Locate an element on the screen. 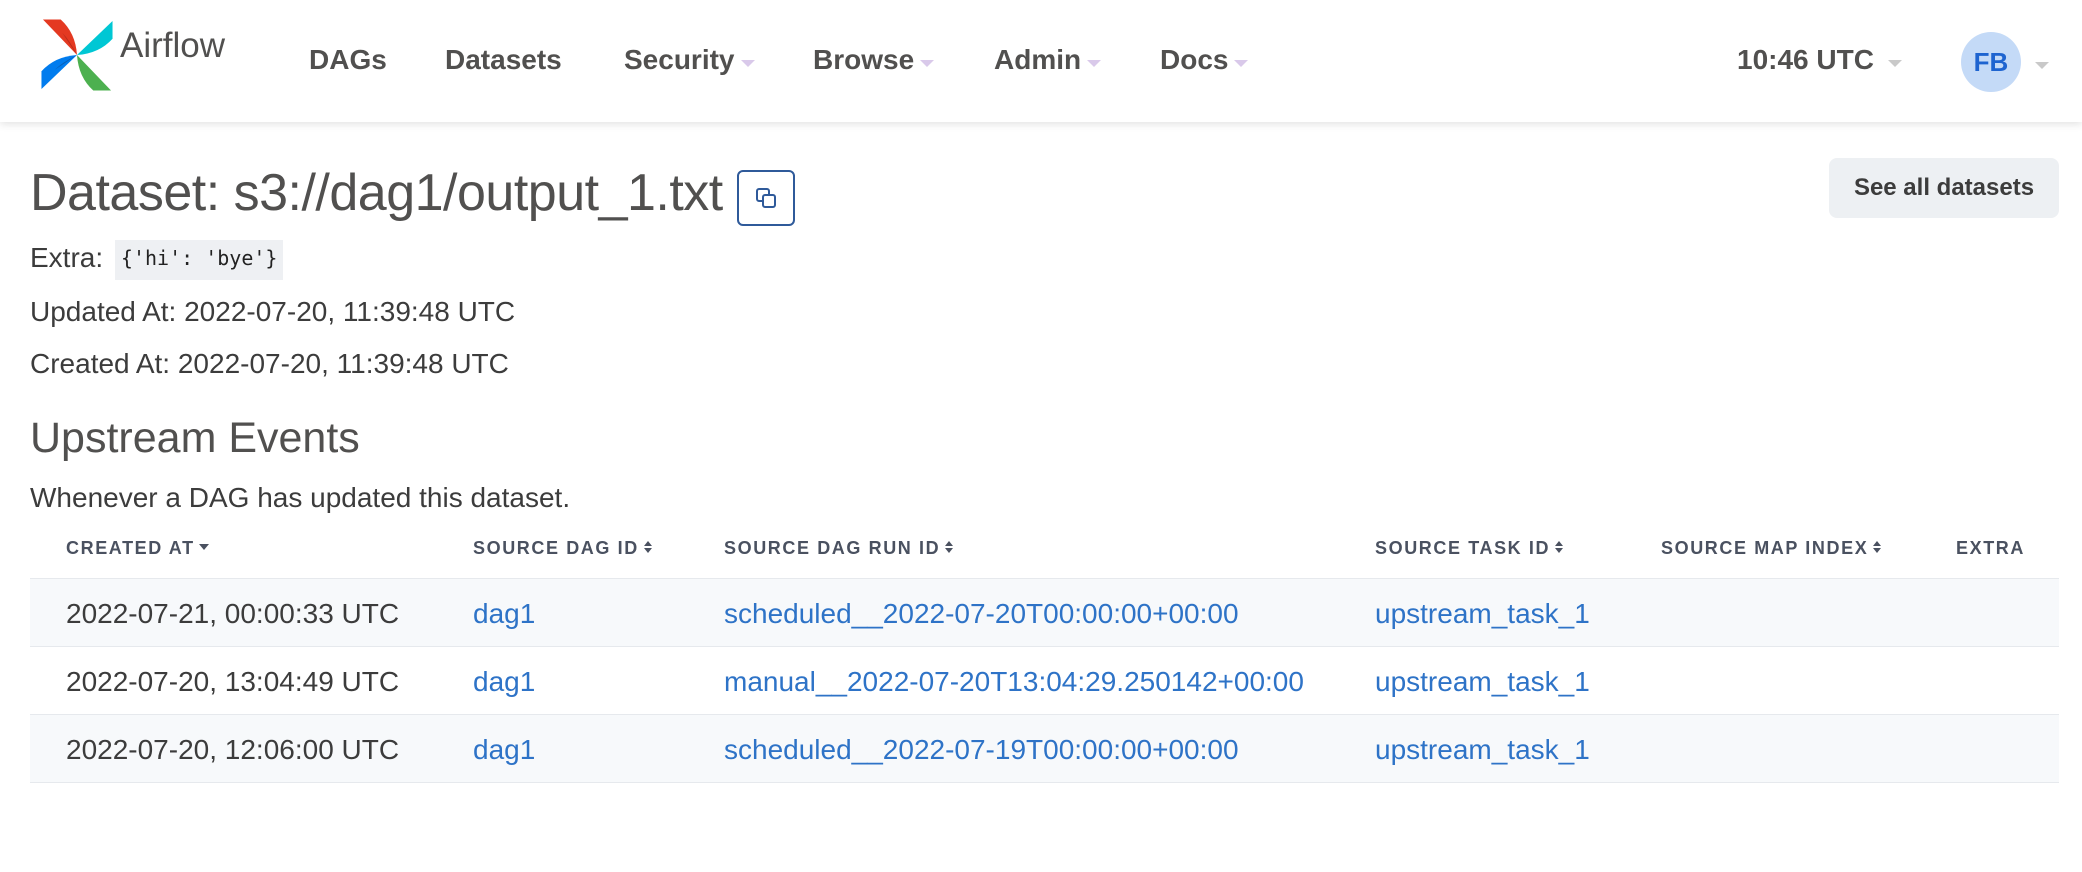 The height and width of the screenshot is (872, 2082). created-at: Created At: 2022-07-20, 11:39:48 UTC is located at coordinates (269, 363).